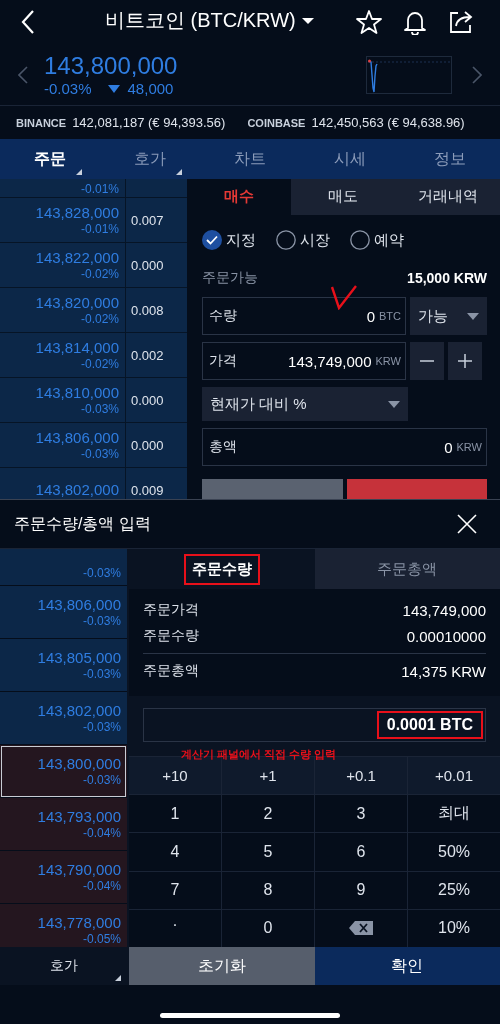  What do you see at coordinates (77, 392) in the screenshot?
I see `order-price: 143,810,000` at bounding box center [77, 392].